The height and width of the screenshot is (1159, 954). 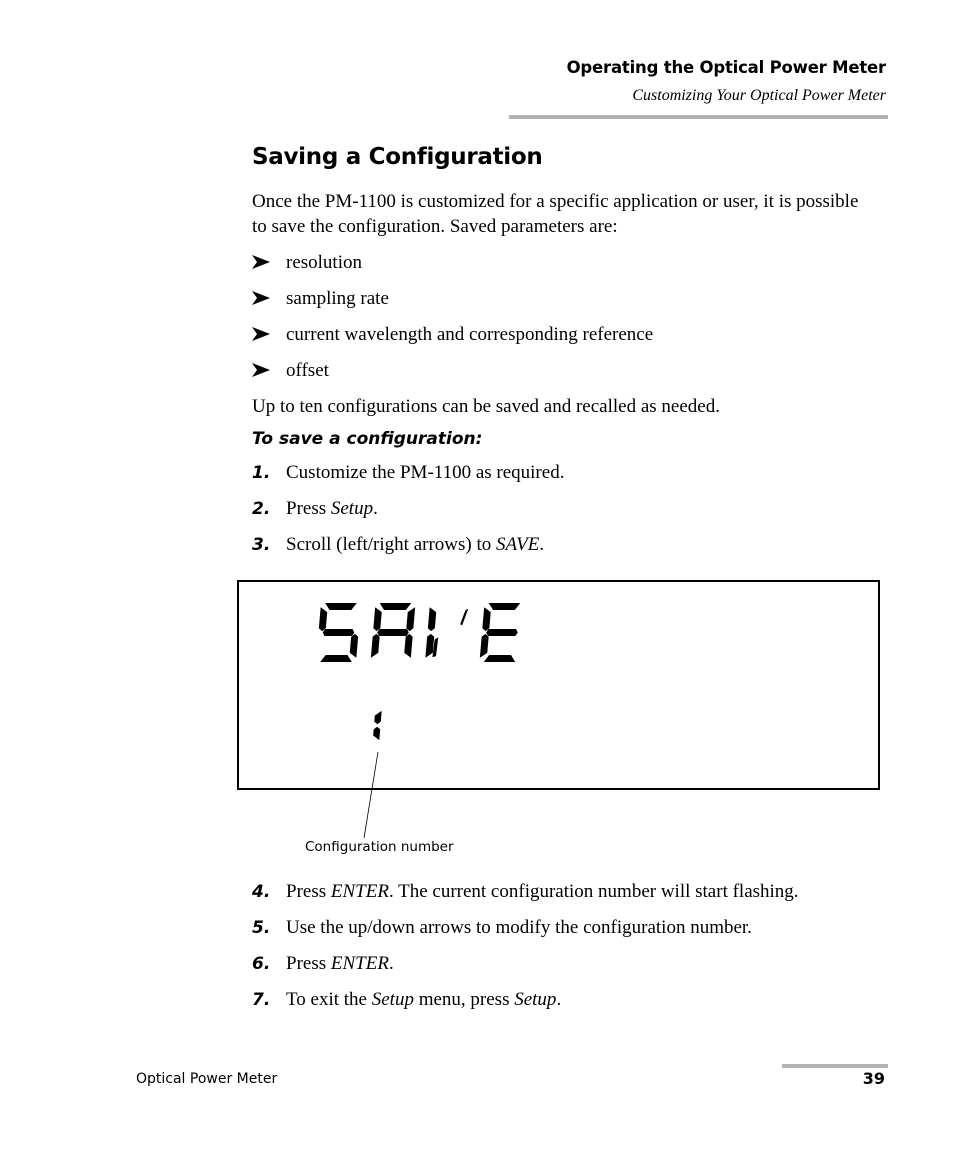 What do you see at coordinates (261, 509) in the screenshot?
I see `step-number: 2.` at bounding box center [261, 509].